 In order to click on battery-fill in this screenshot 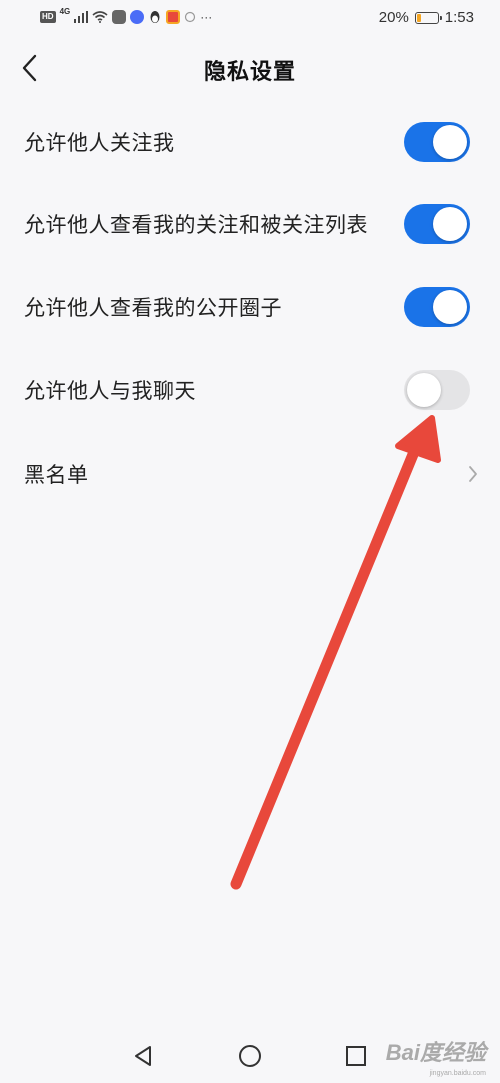, I will do `click(418, 17)`.